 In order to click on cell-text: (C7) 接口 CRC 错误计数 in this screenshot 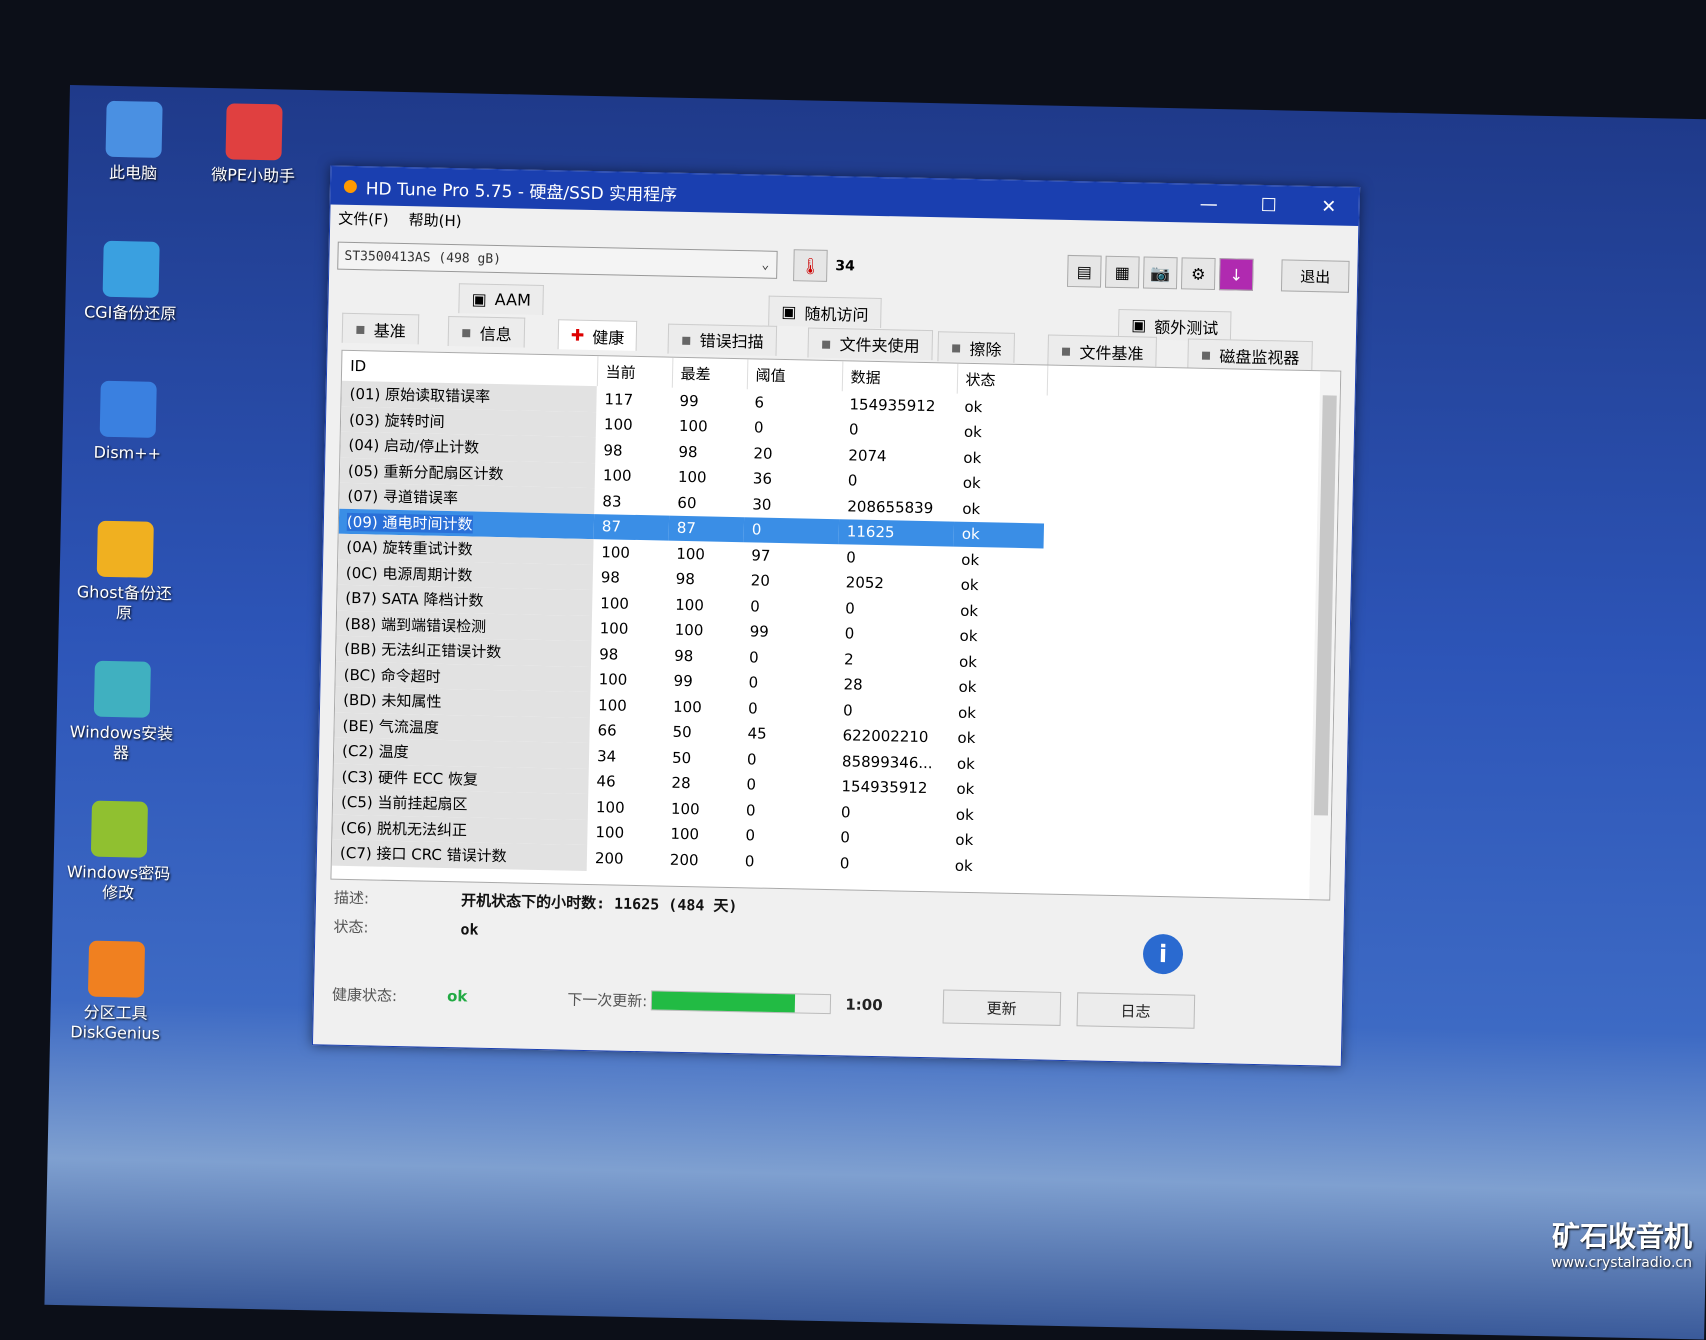, I will do `click(423, 855)`.